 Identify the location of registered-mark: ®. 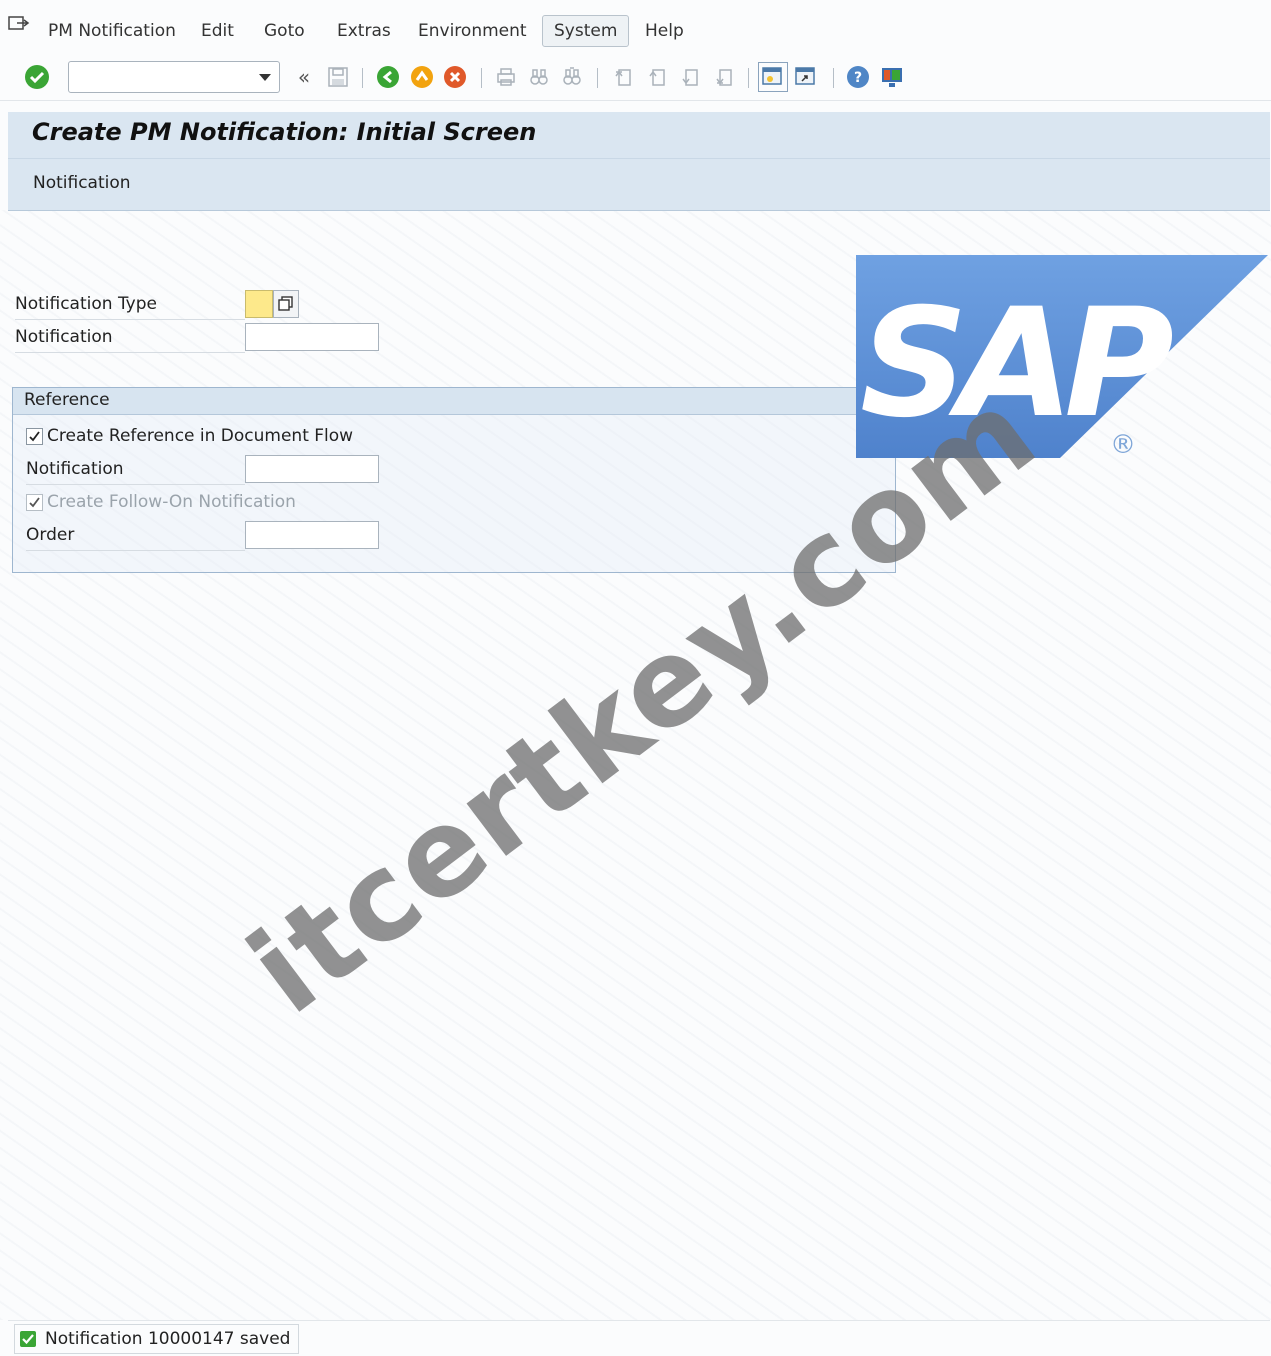
(1123, 445).